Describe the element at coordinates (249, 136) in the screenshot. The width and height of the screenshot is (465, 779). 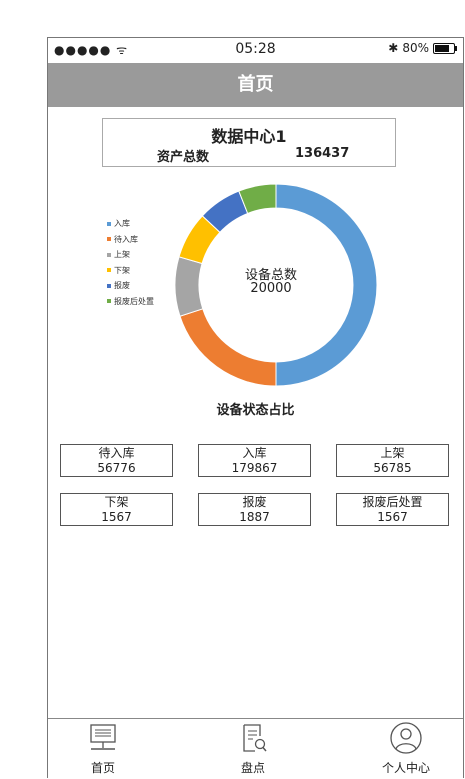
I see `data-center-name: 数据中心1` at that location.